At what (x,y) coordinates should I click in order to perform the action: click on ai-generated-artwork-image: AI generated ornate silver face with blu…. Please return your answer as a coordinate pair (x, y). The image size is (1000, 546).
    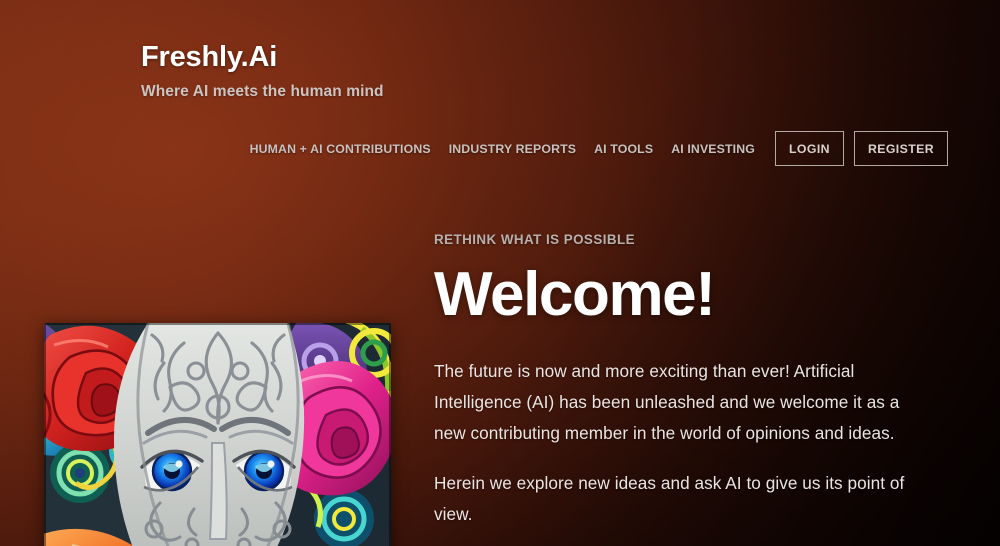
    Looking at the image, I should click on (217, 434).